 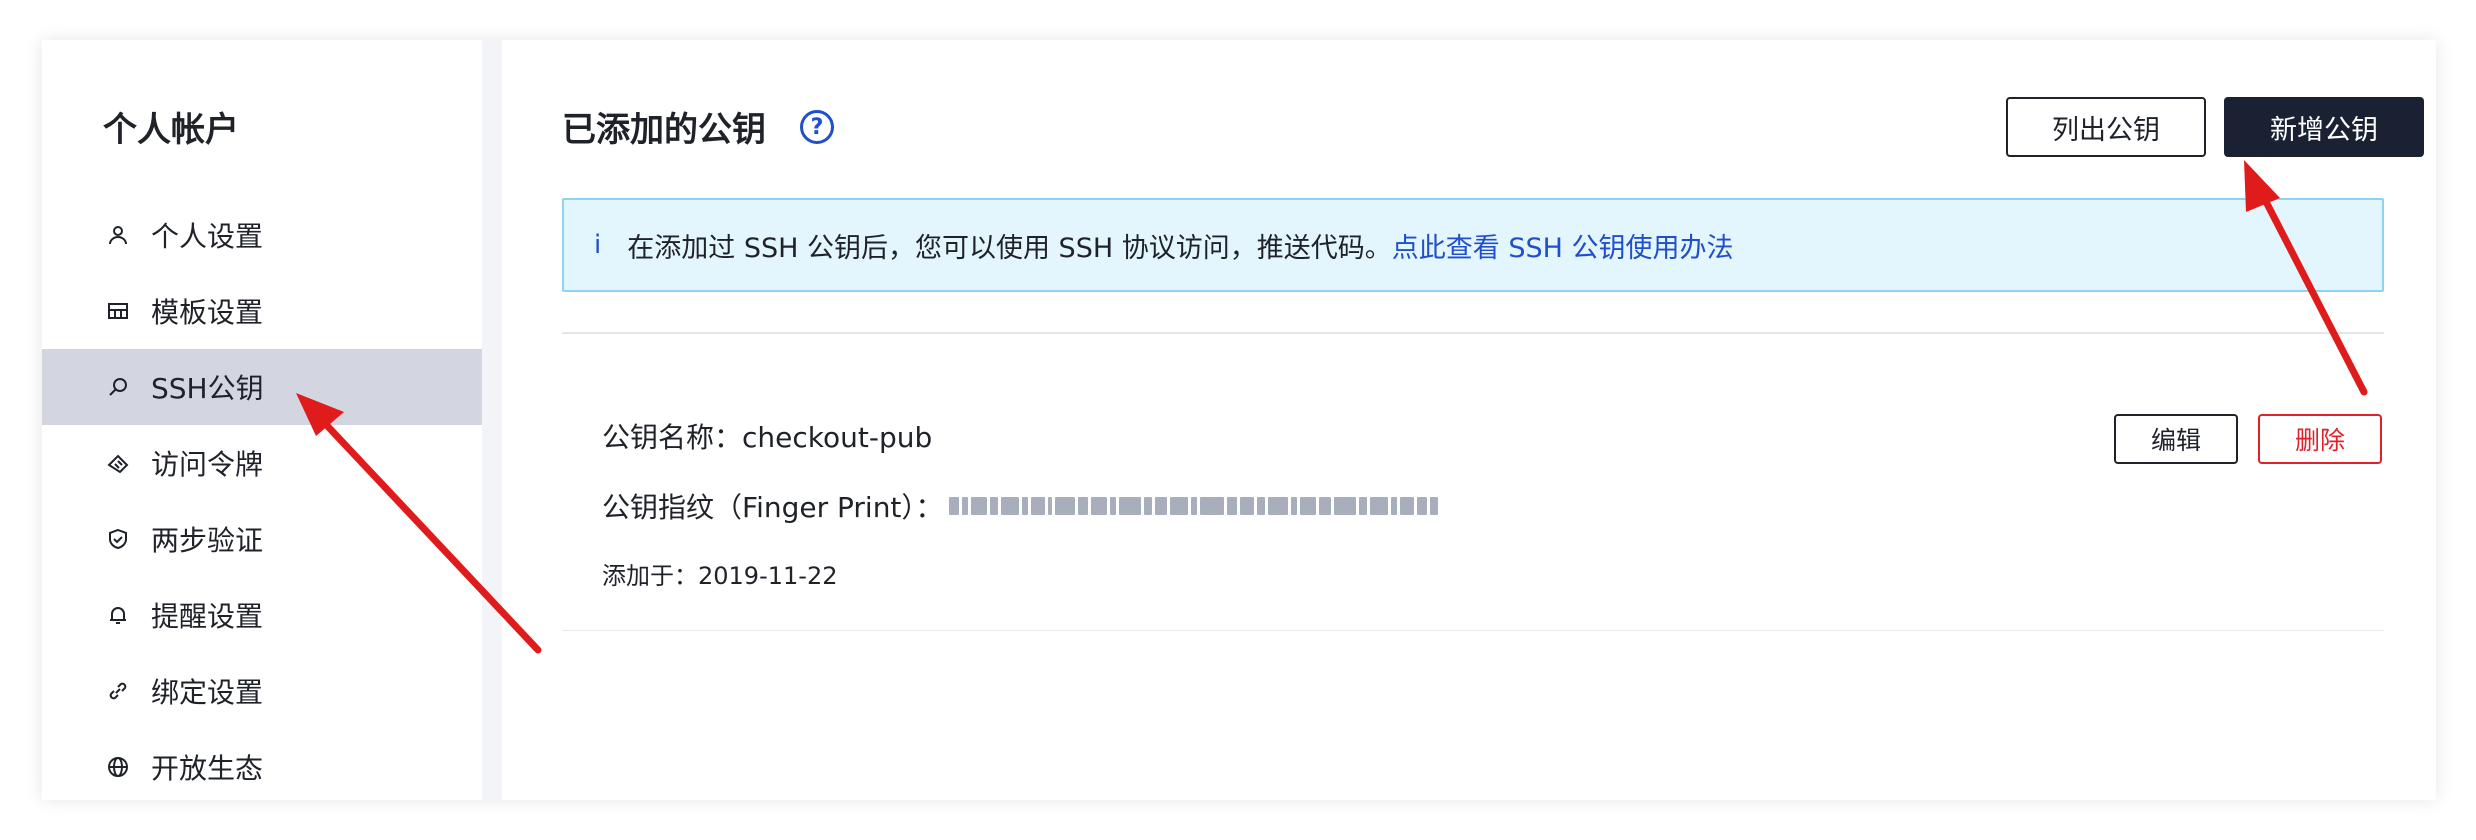 I want to click on key-icon, so click(x=118, y=387).